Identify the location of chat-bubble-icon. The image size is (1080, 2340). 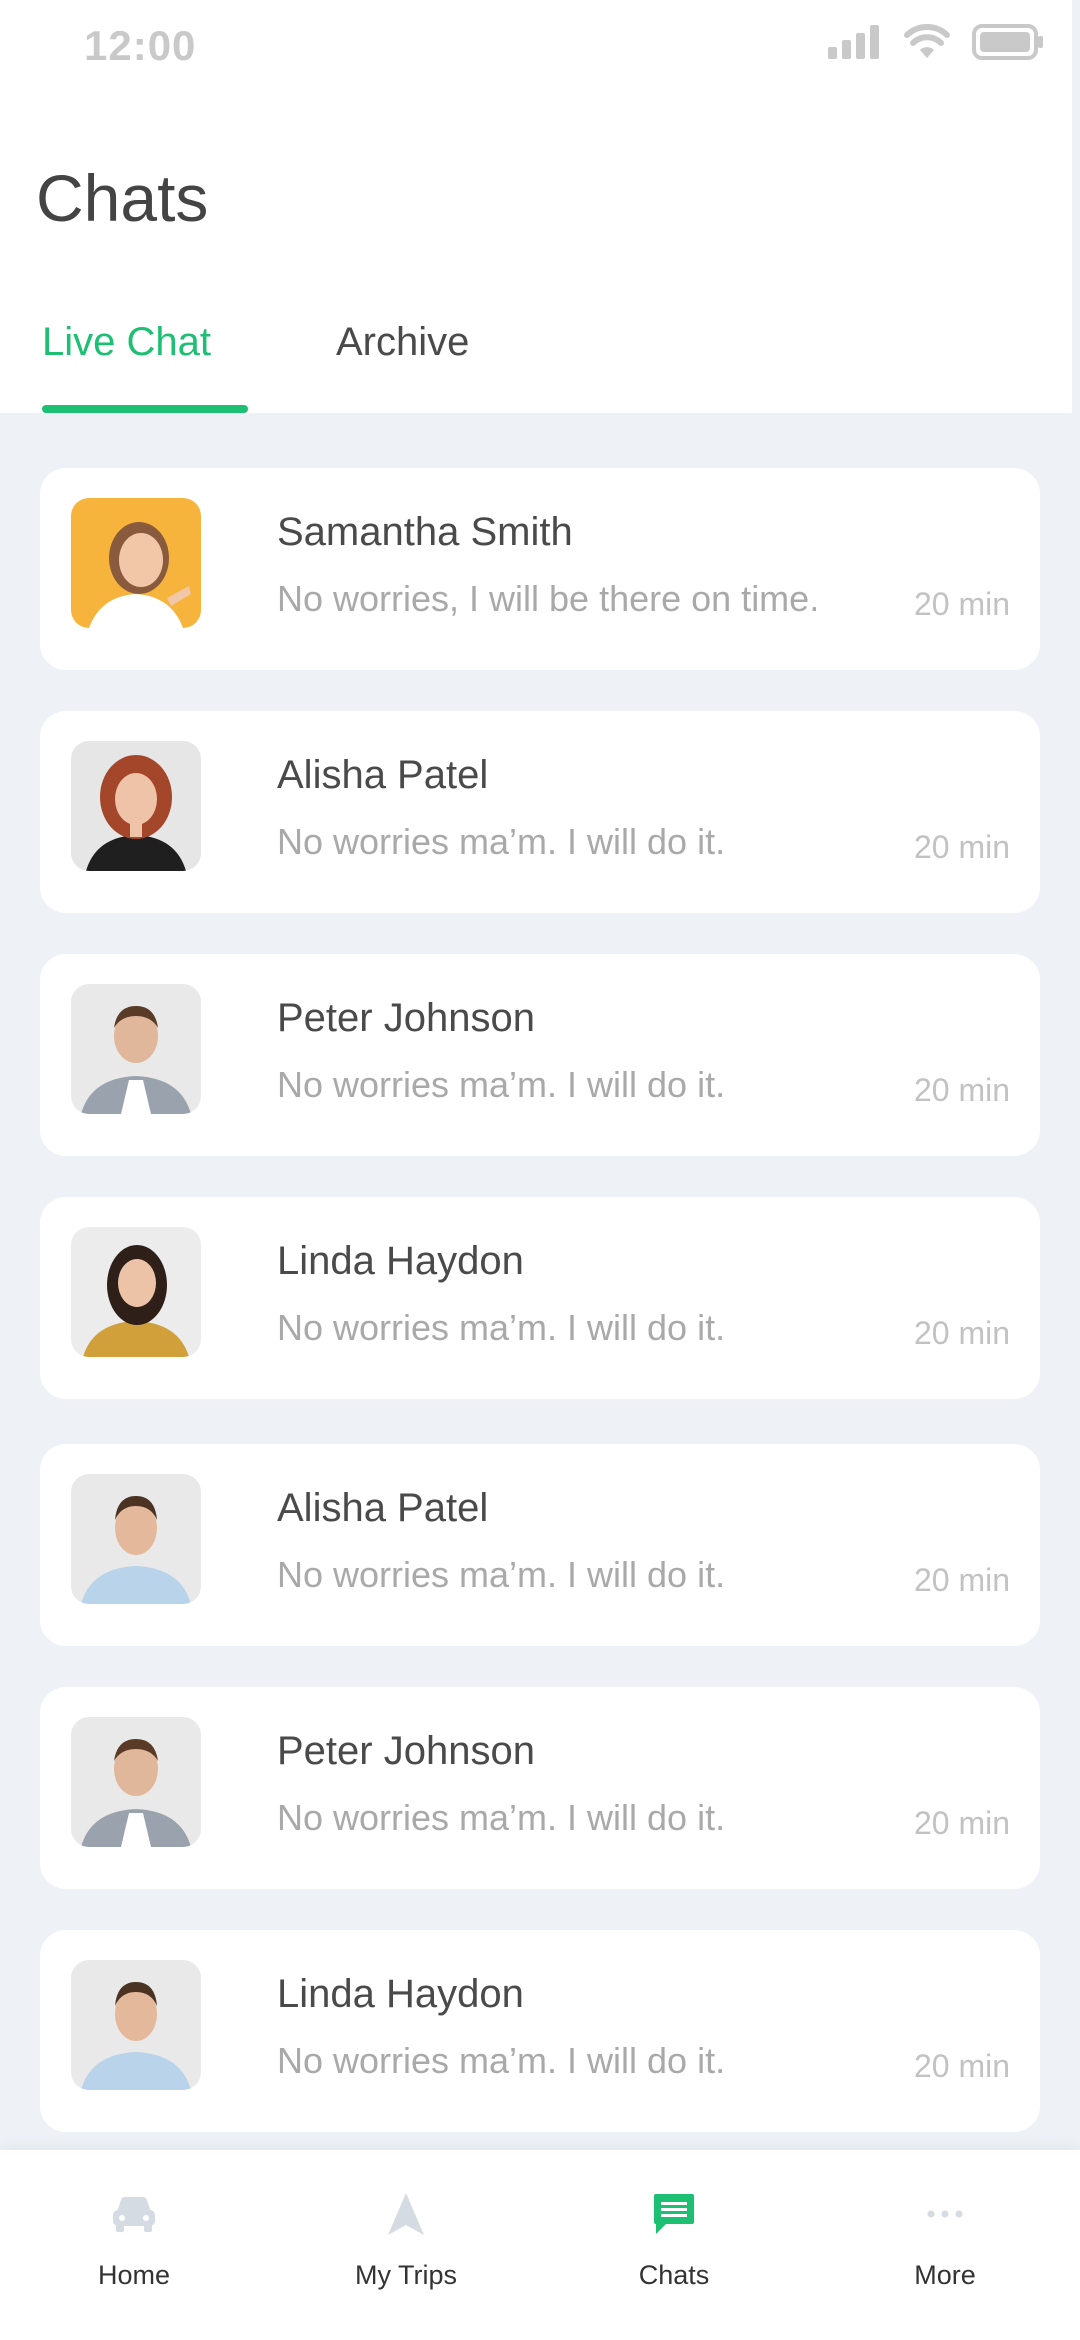
(674, 2214).